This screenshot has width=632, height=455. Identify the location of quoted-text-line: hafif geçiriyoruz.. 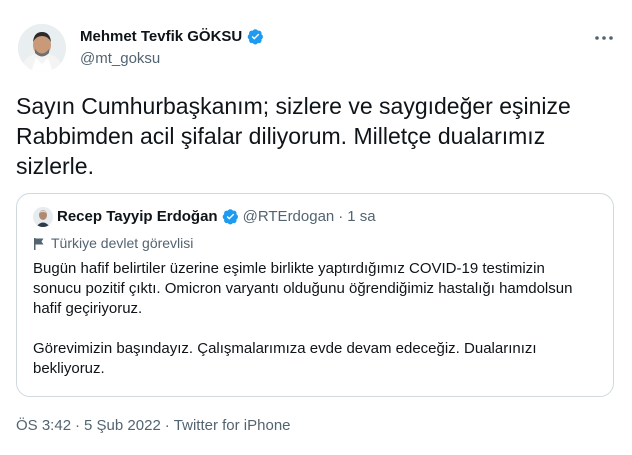
(88, 308).